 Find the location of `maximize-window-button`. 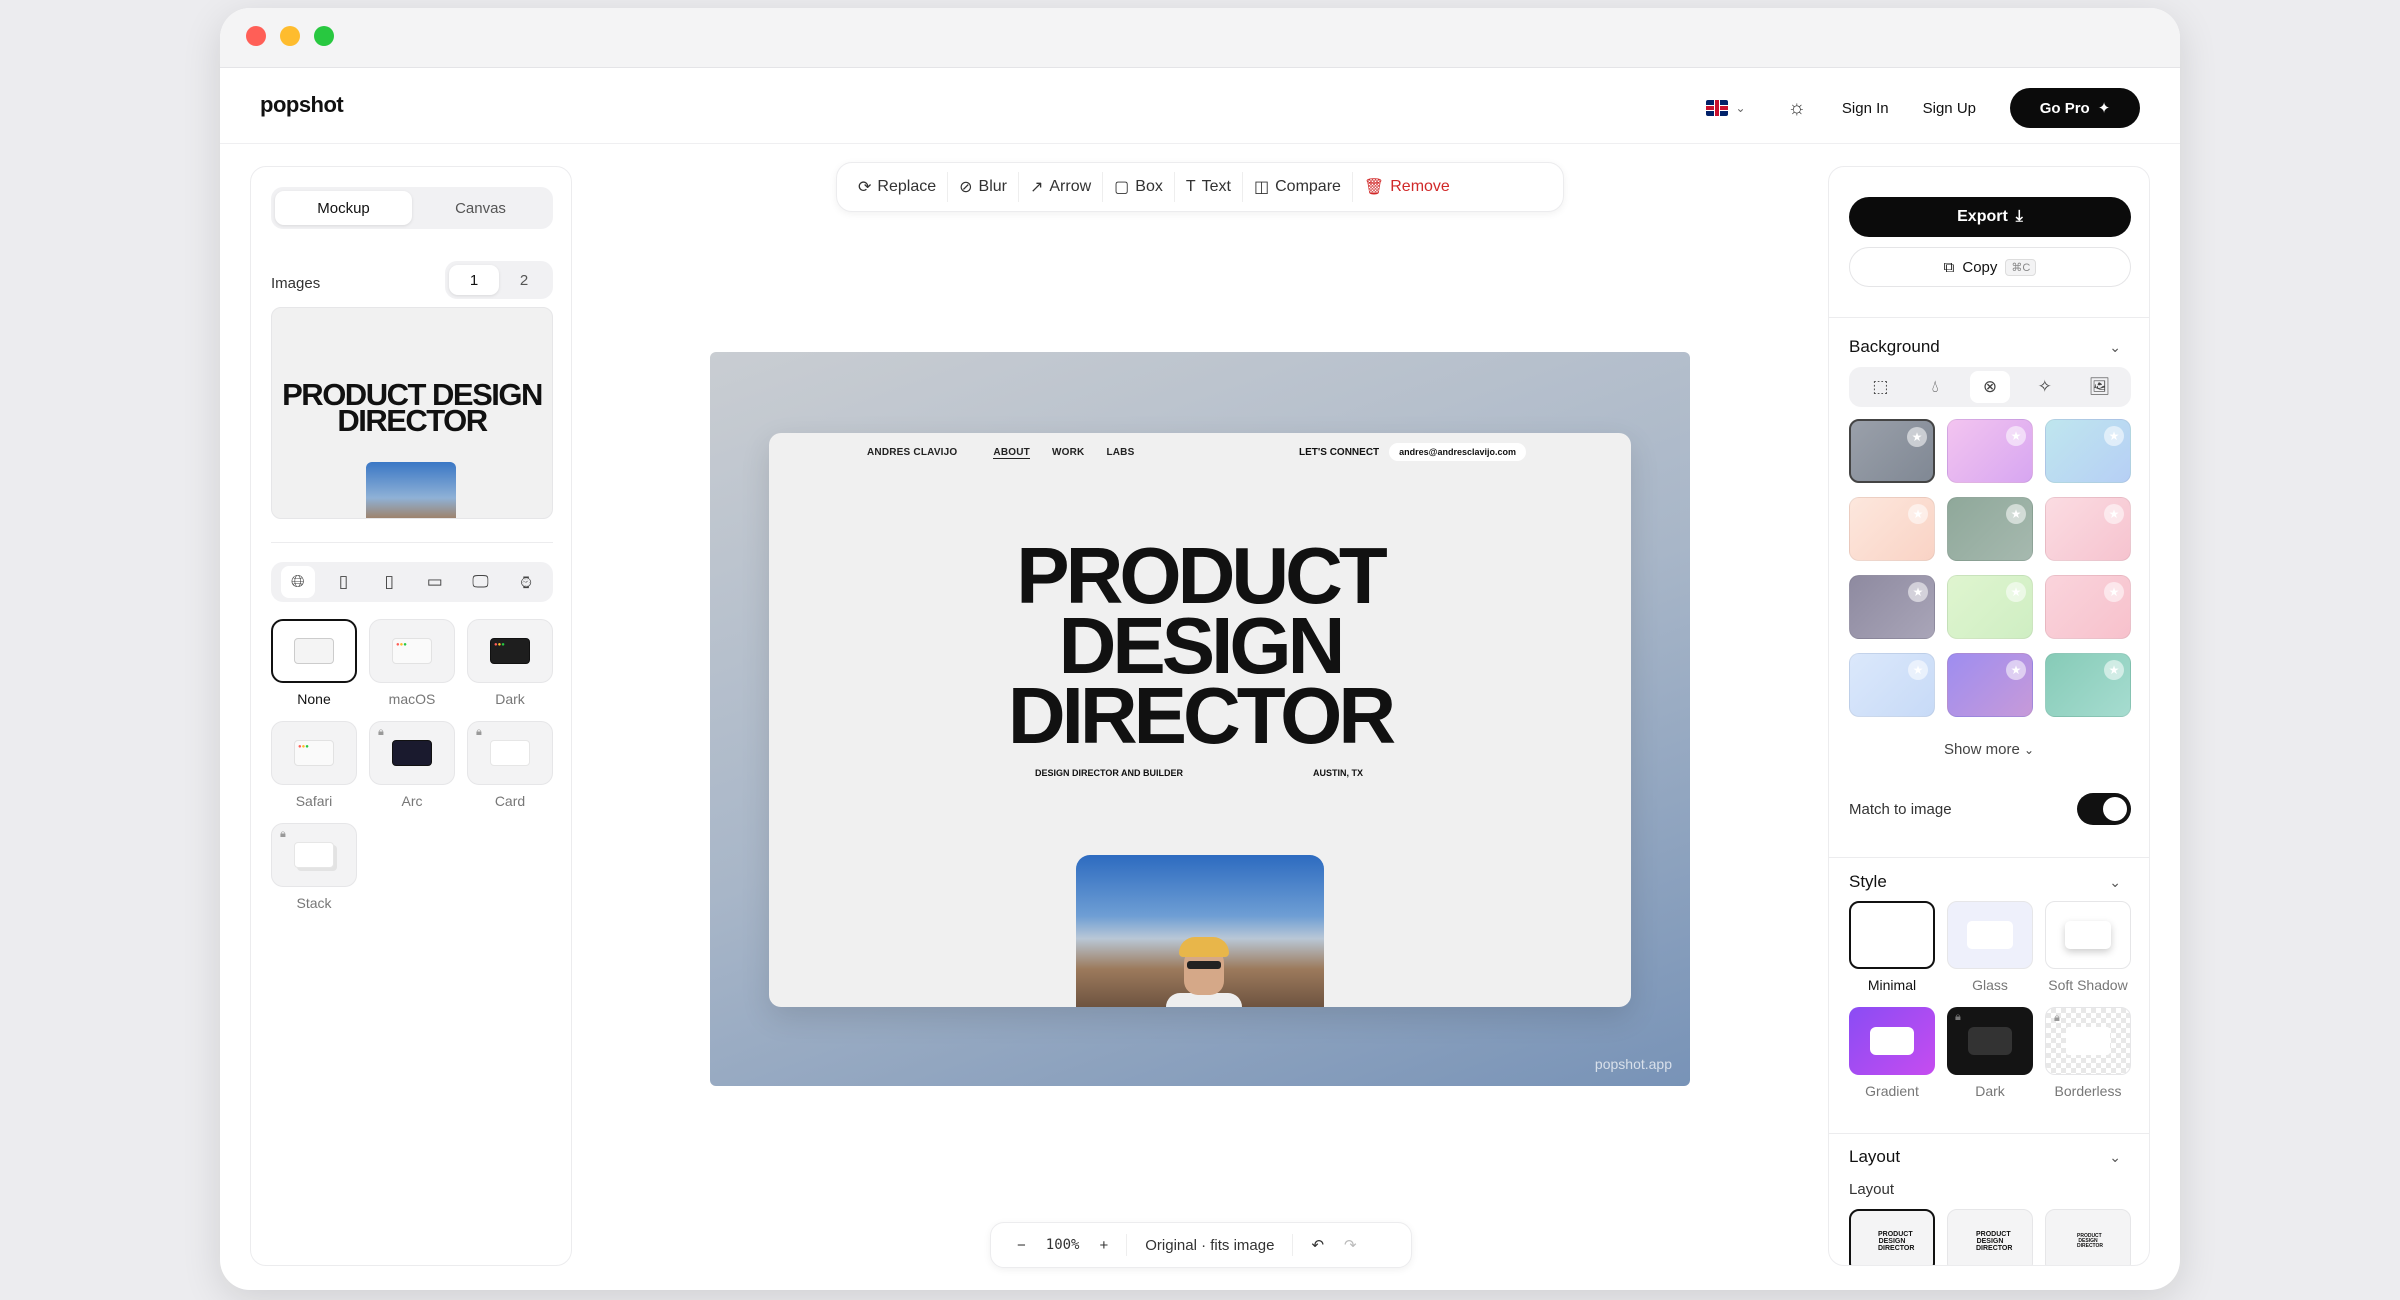

maximize-window-button is located at coordinates (324, 36).